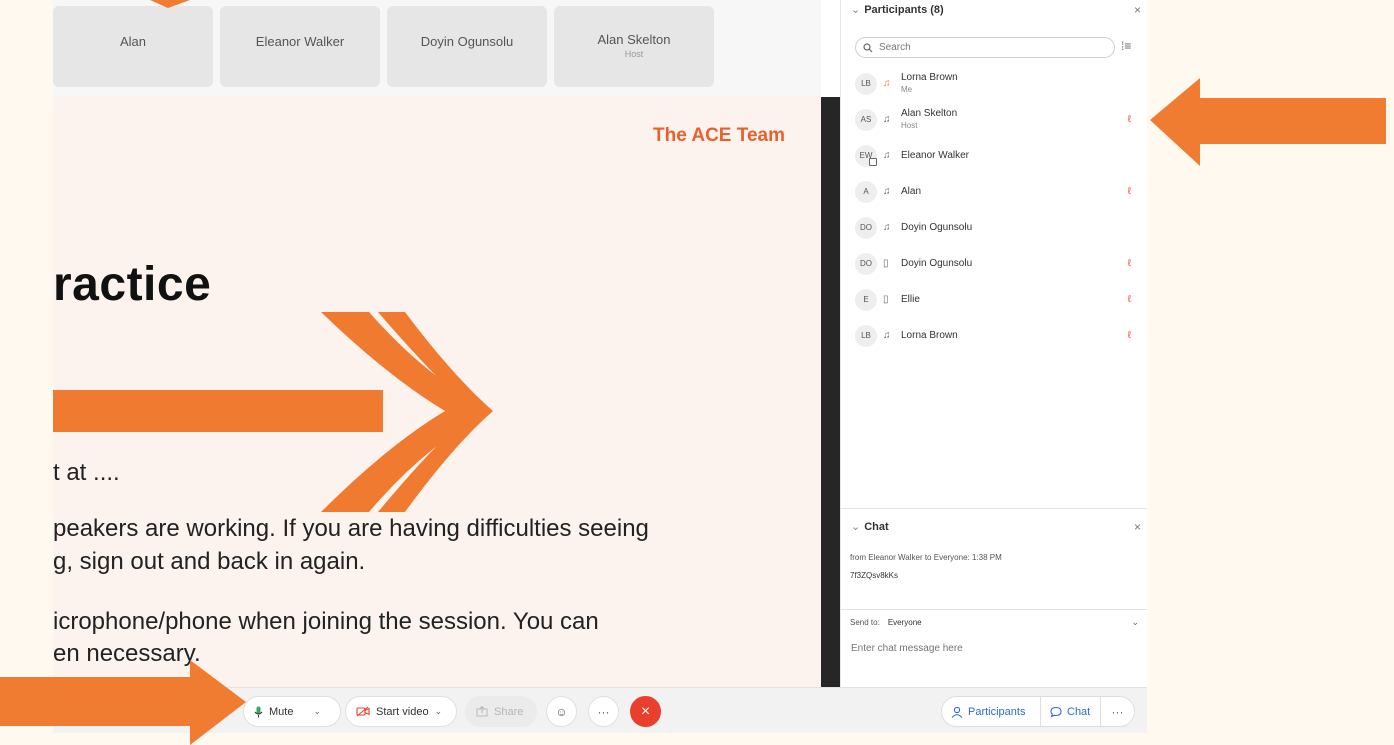 The image size is (1394, 745). Describe the element at coordinates (929, 113) in the screenshot. I see `participant-name: Alan Skelton` at that location.